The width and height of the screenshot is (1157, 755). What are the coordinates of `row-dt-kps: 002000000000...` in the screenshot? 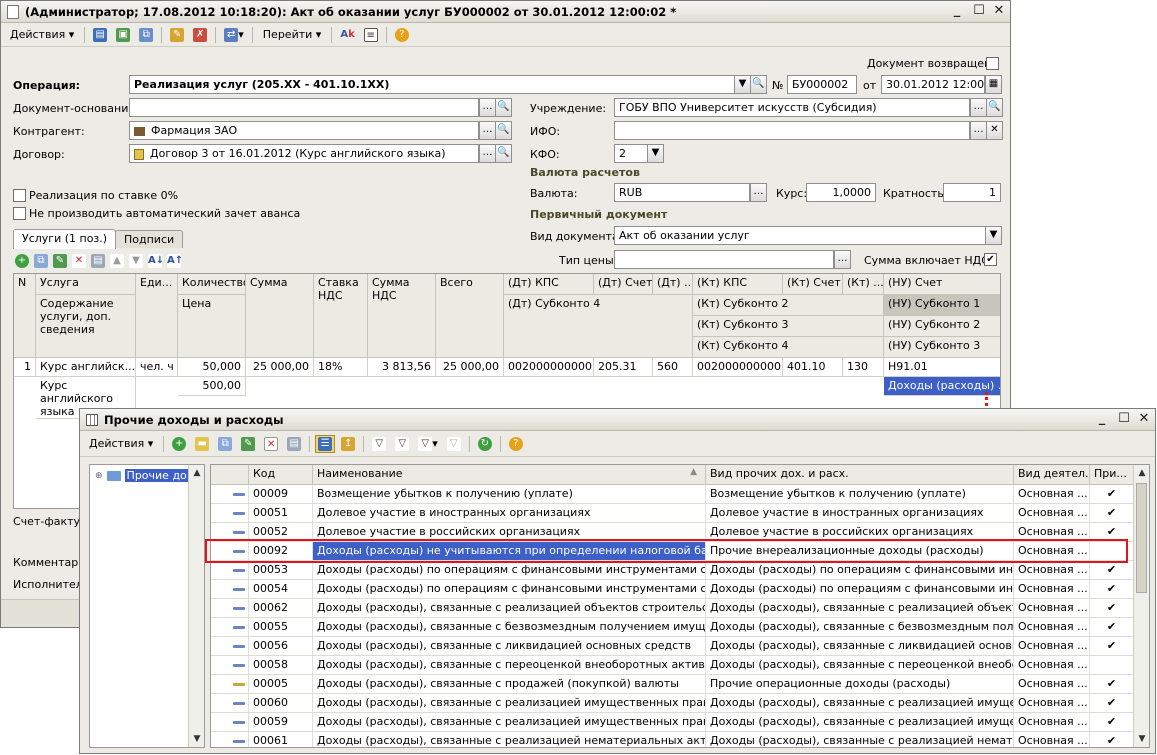 It's located at (549, 367).